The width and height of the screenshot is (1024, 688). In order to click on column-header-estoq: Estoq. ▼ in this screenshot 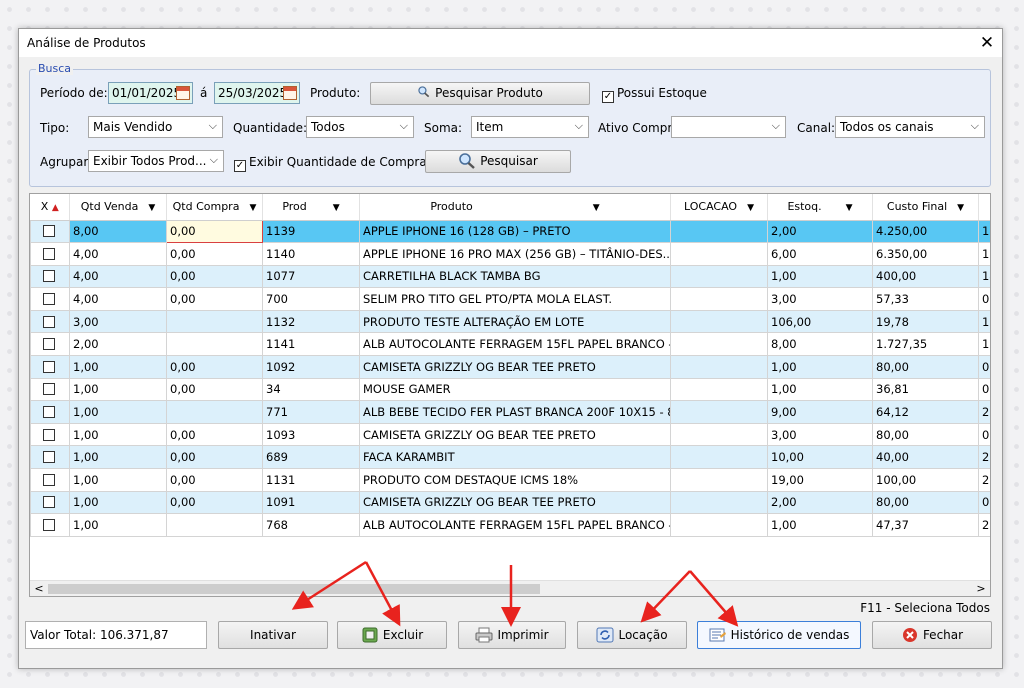, I will do `click(820, 207)`.